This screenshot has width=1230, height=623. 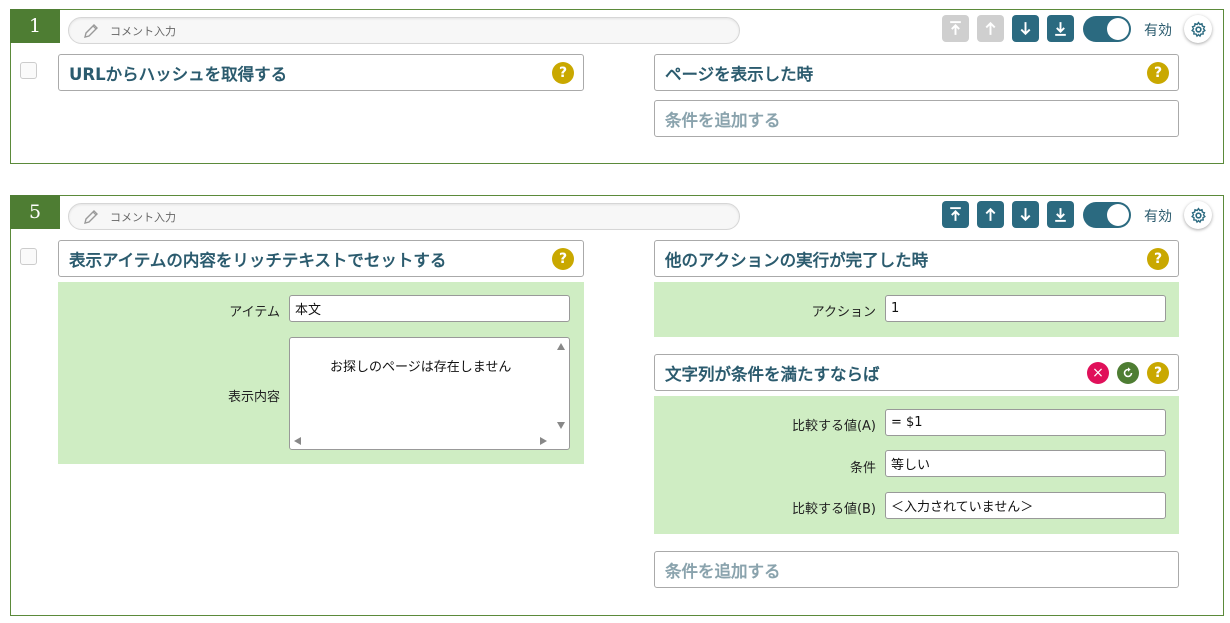 What do you see at coordinates (772, 374) in the screenshot?
I see `condition-title: 文字列が条件を満たすならば` at bounding box center [772, 374].